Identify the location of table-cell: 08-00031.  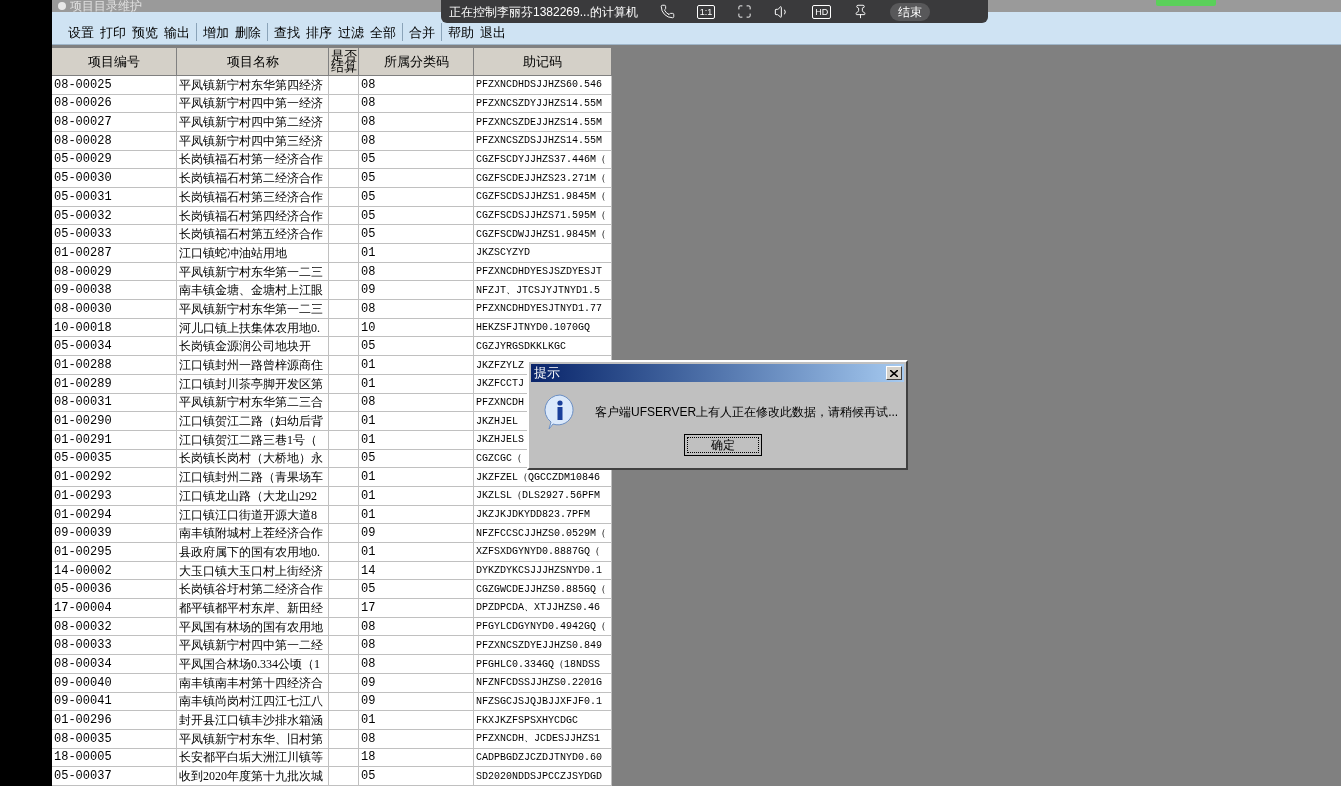
(114, 403).